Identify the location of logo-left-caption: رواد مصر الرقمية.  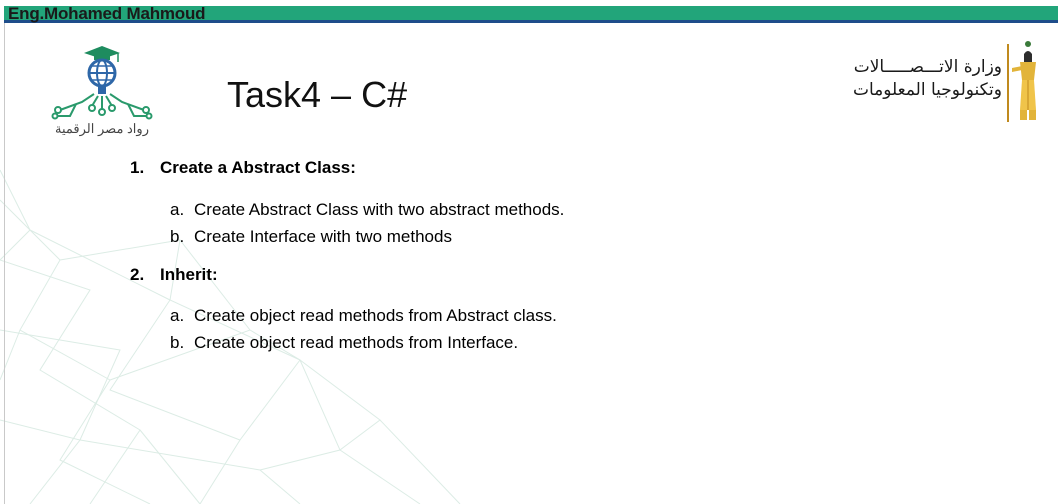
(102, 128).